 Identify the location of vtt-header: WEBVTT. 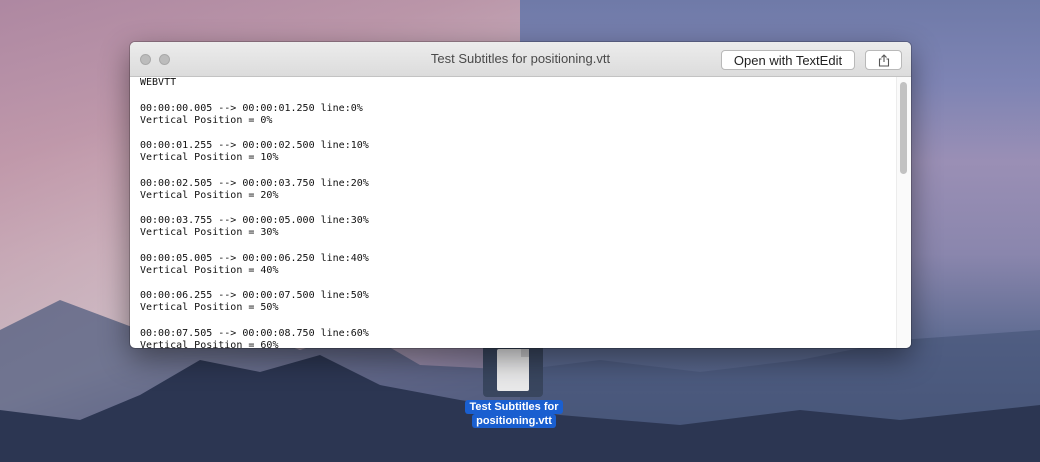
(158, 82).